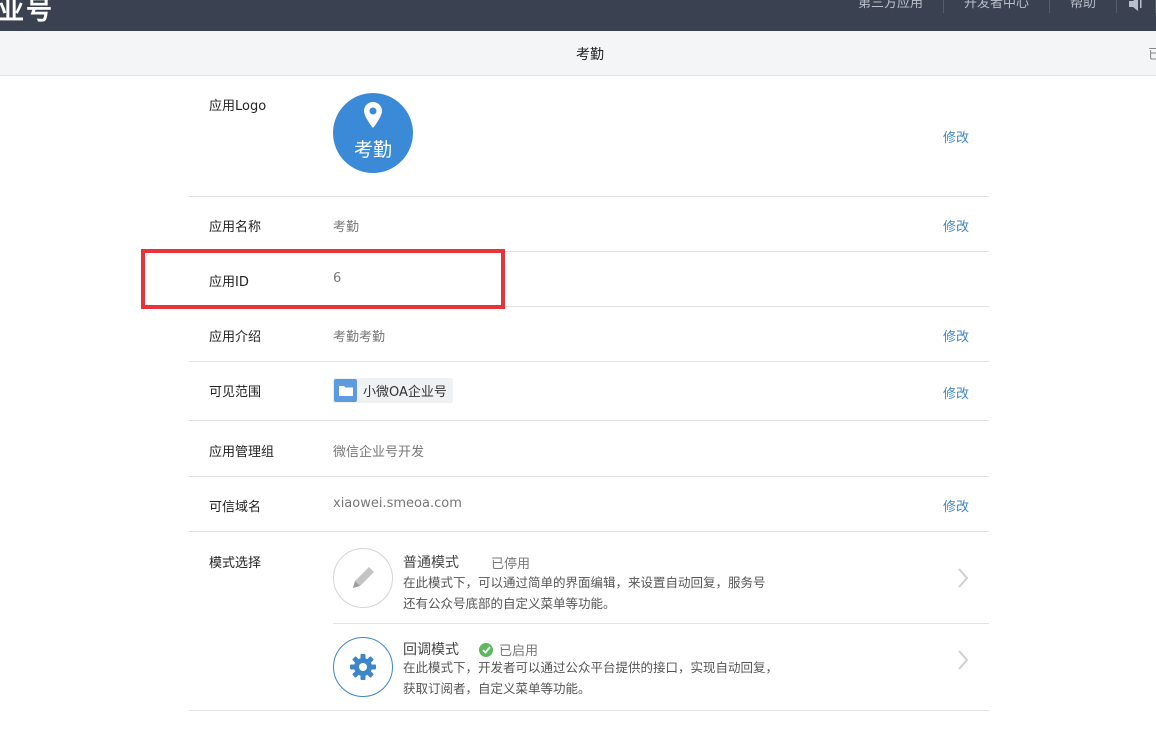  Describe the element at coordinates (590, 55) in the screenshot. I see `page-title: 考勤` at that location.